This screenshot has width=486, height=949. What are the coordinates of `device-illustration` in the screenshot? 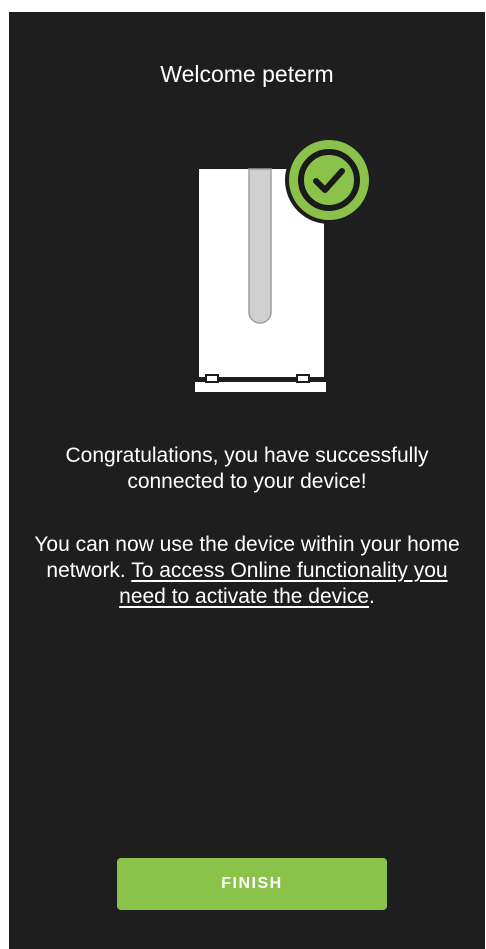 It's located at (283, 264).